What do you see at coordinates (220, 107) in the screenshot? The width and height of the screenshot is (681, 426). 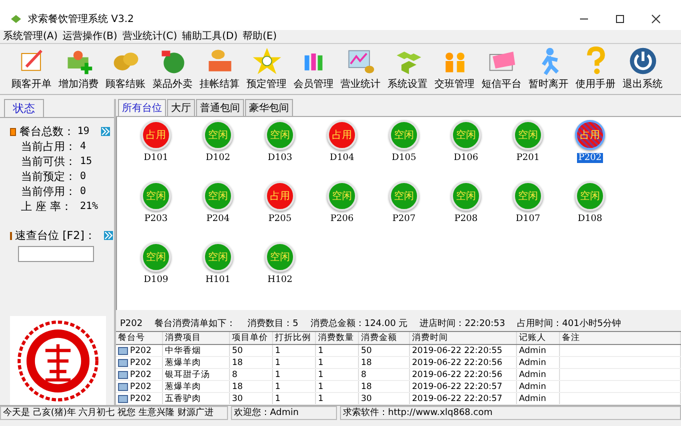 I see `area-tab: 普通包间` at bounding box center [220, 107].